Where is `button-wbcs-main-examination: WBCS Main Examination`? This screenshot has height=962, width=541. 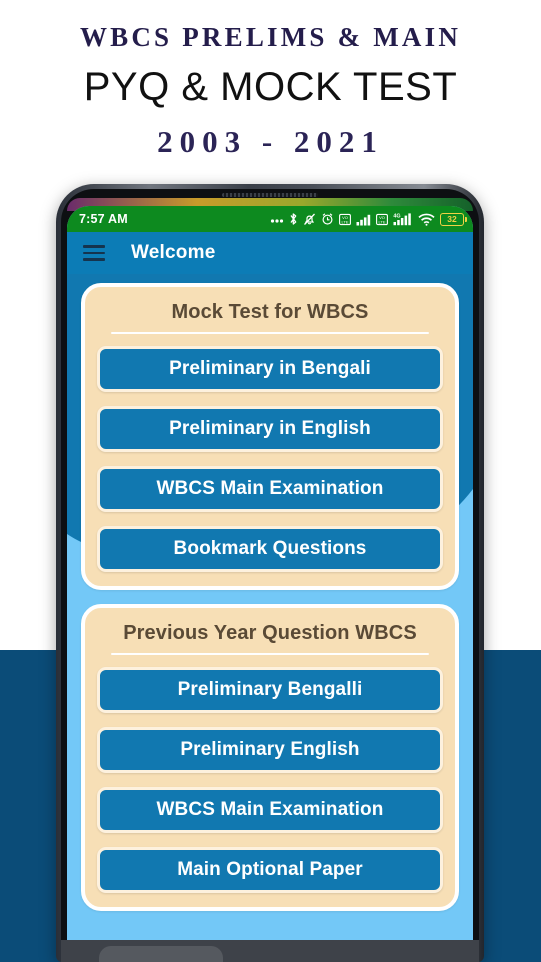 button-wbcs-main-examination: WBCS Main Examination is located at coordinates (270, 489).